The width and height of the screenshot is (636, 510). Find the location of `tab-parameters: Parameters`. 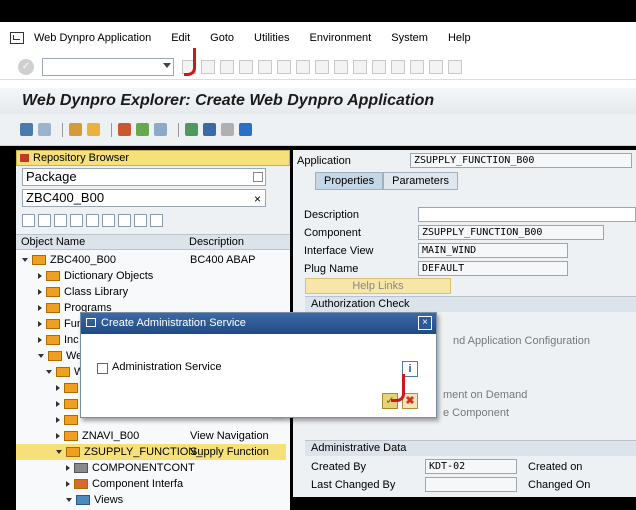

tab-parameters: Parameters is located at coordinates (420, 181).